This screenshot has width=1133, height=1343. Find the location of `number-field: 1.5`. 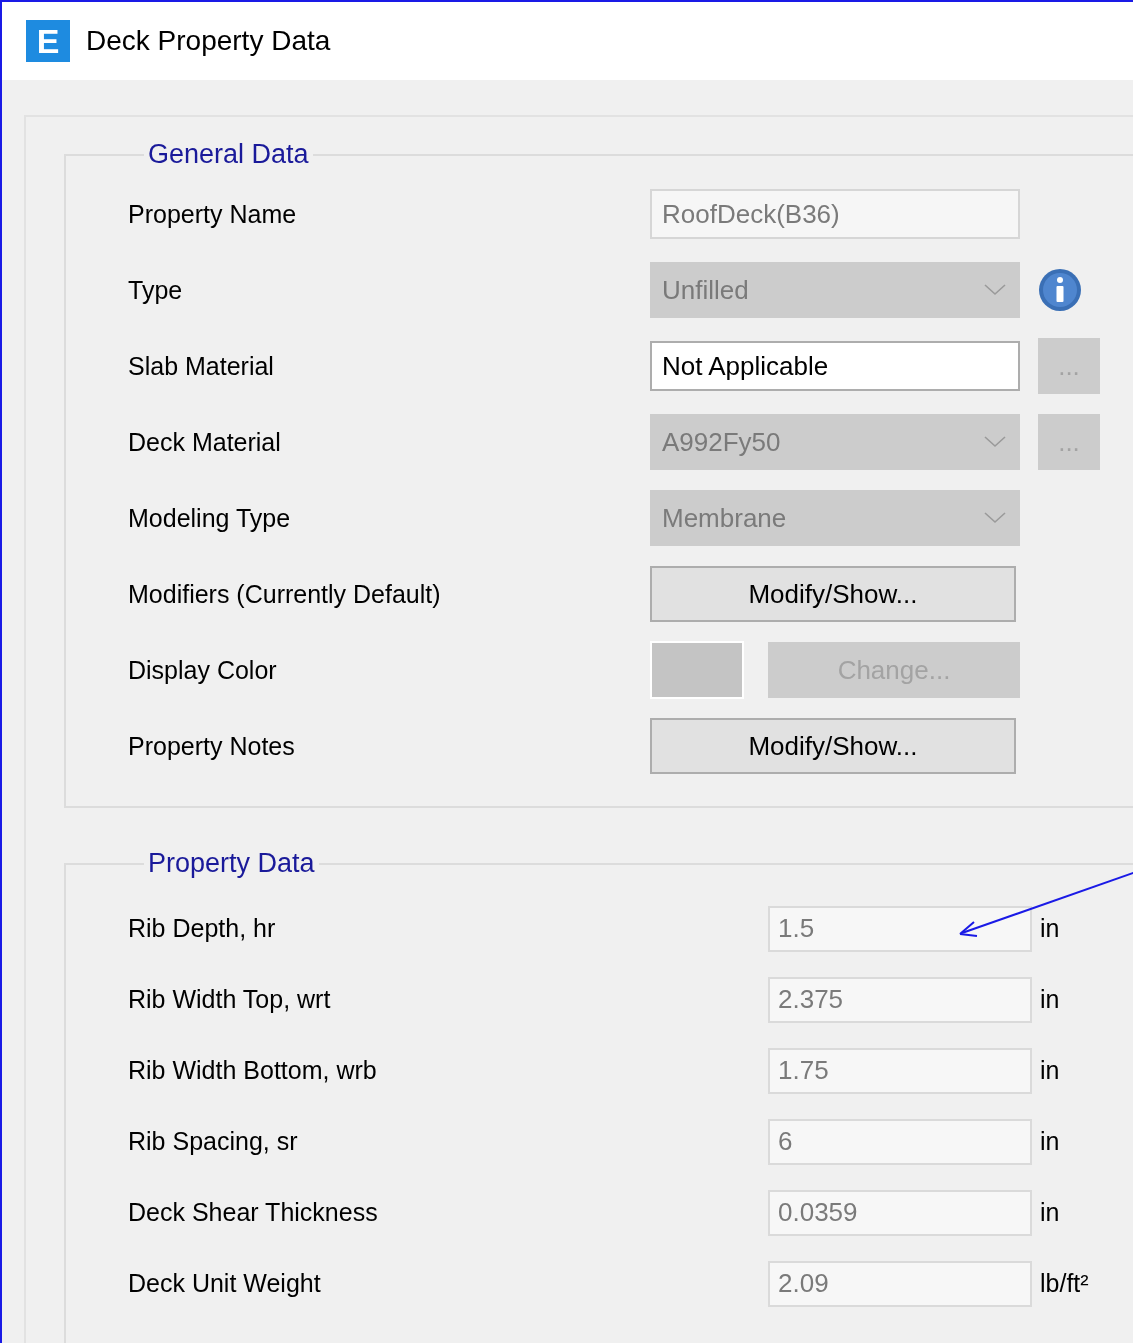

number-field: 1.5 is located at coordinates (900, 928).